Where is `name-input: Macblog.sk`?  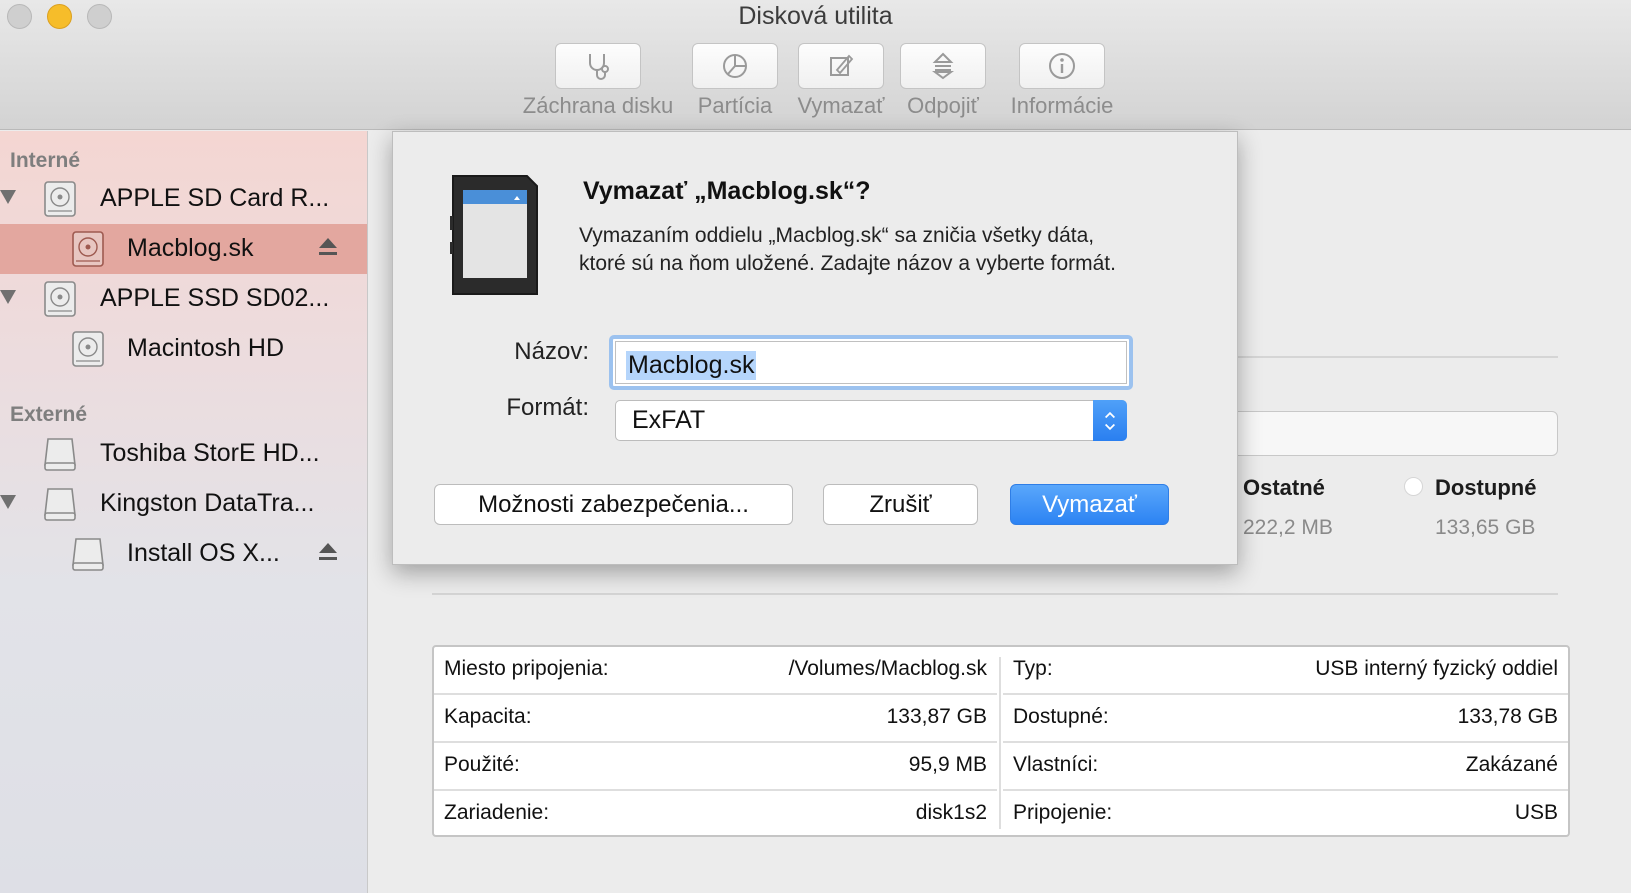 name-input: Macblog.sk is located at coordinates (871, 362).